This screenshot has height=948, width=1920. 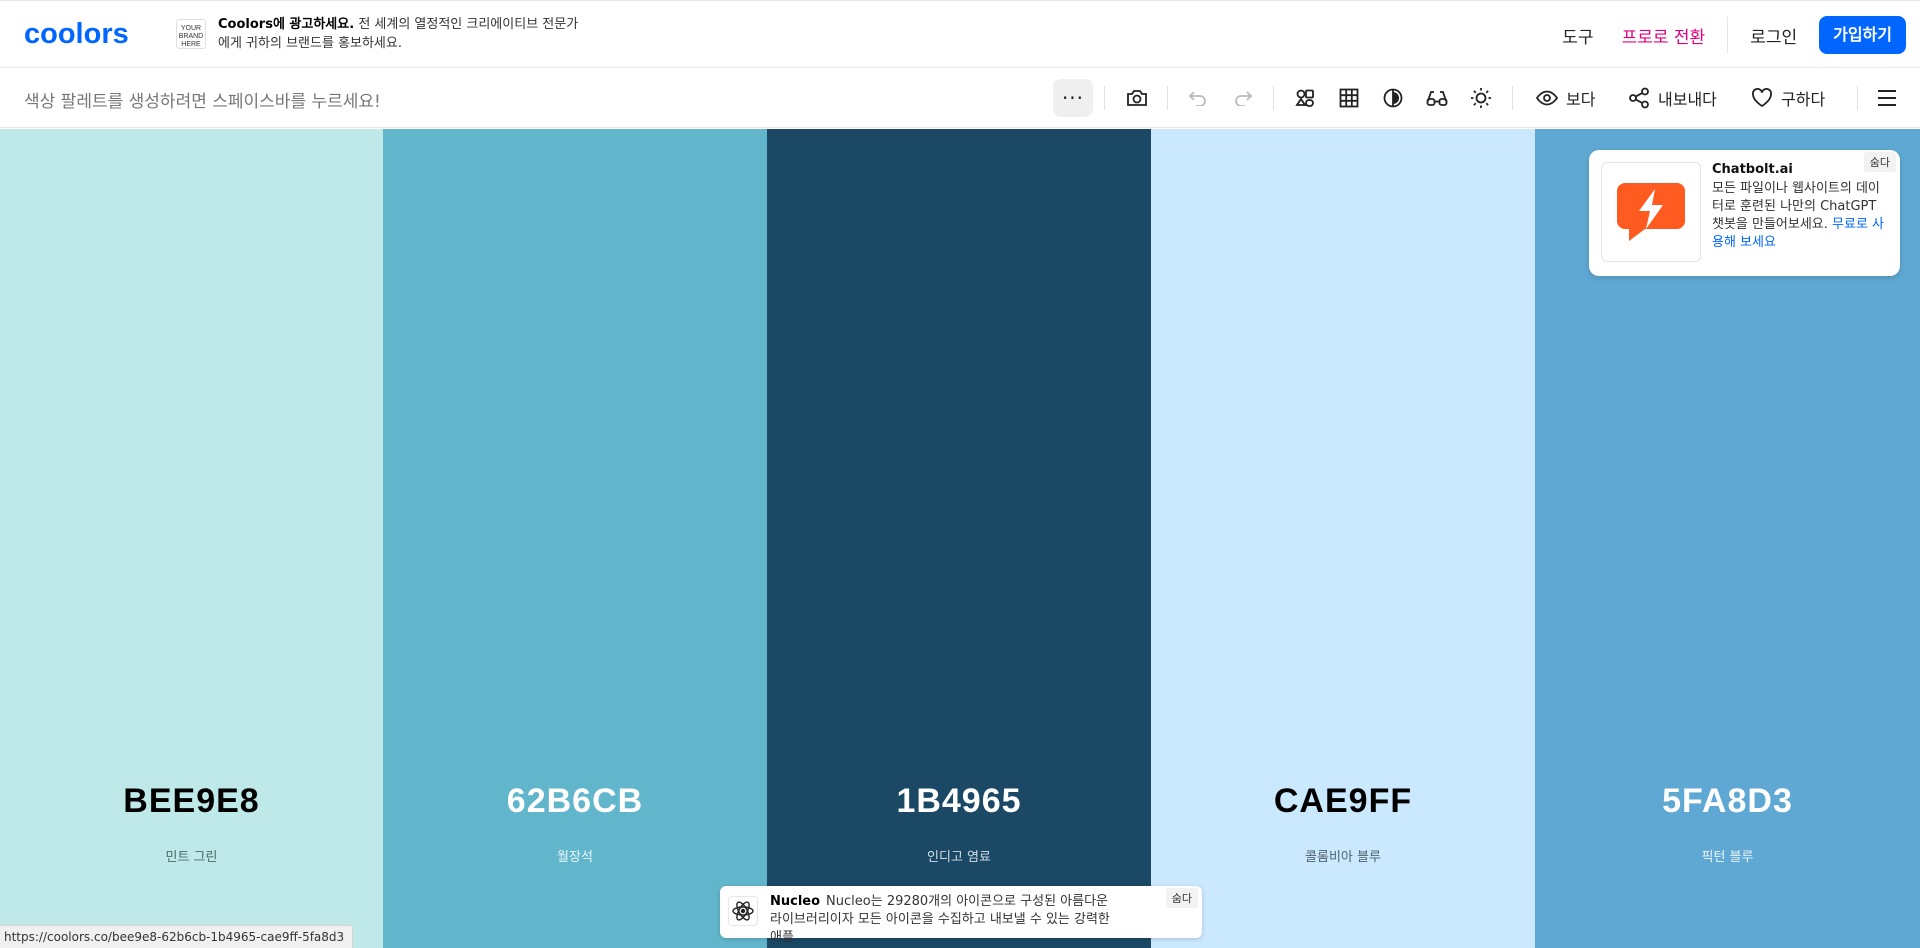 I want to click on export-label: 내보내다, so click(x=1687, y=99).